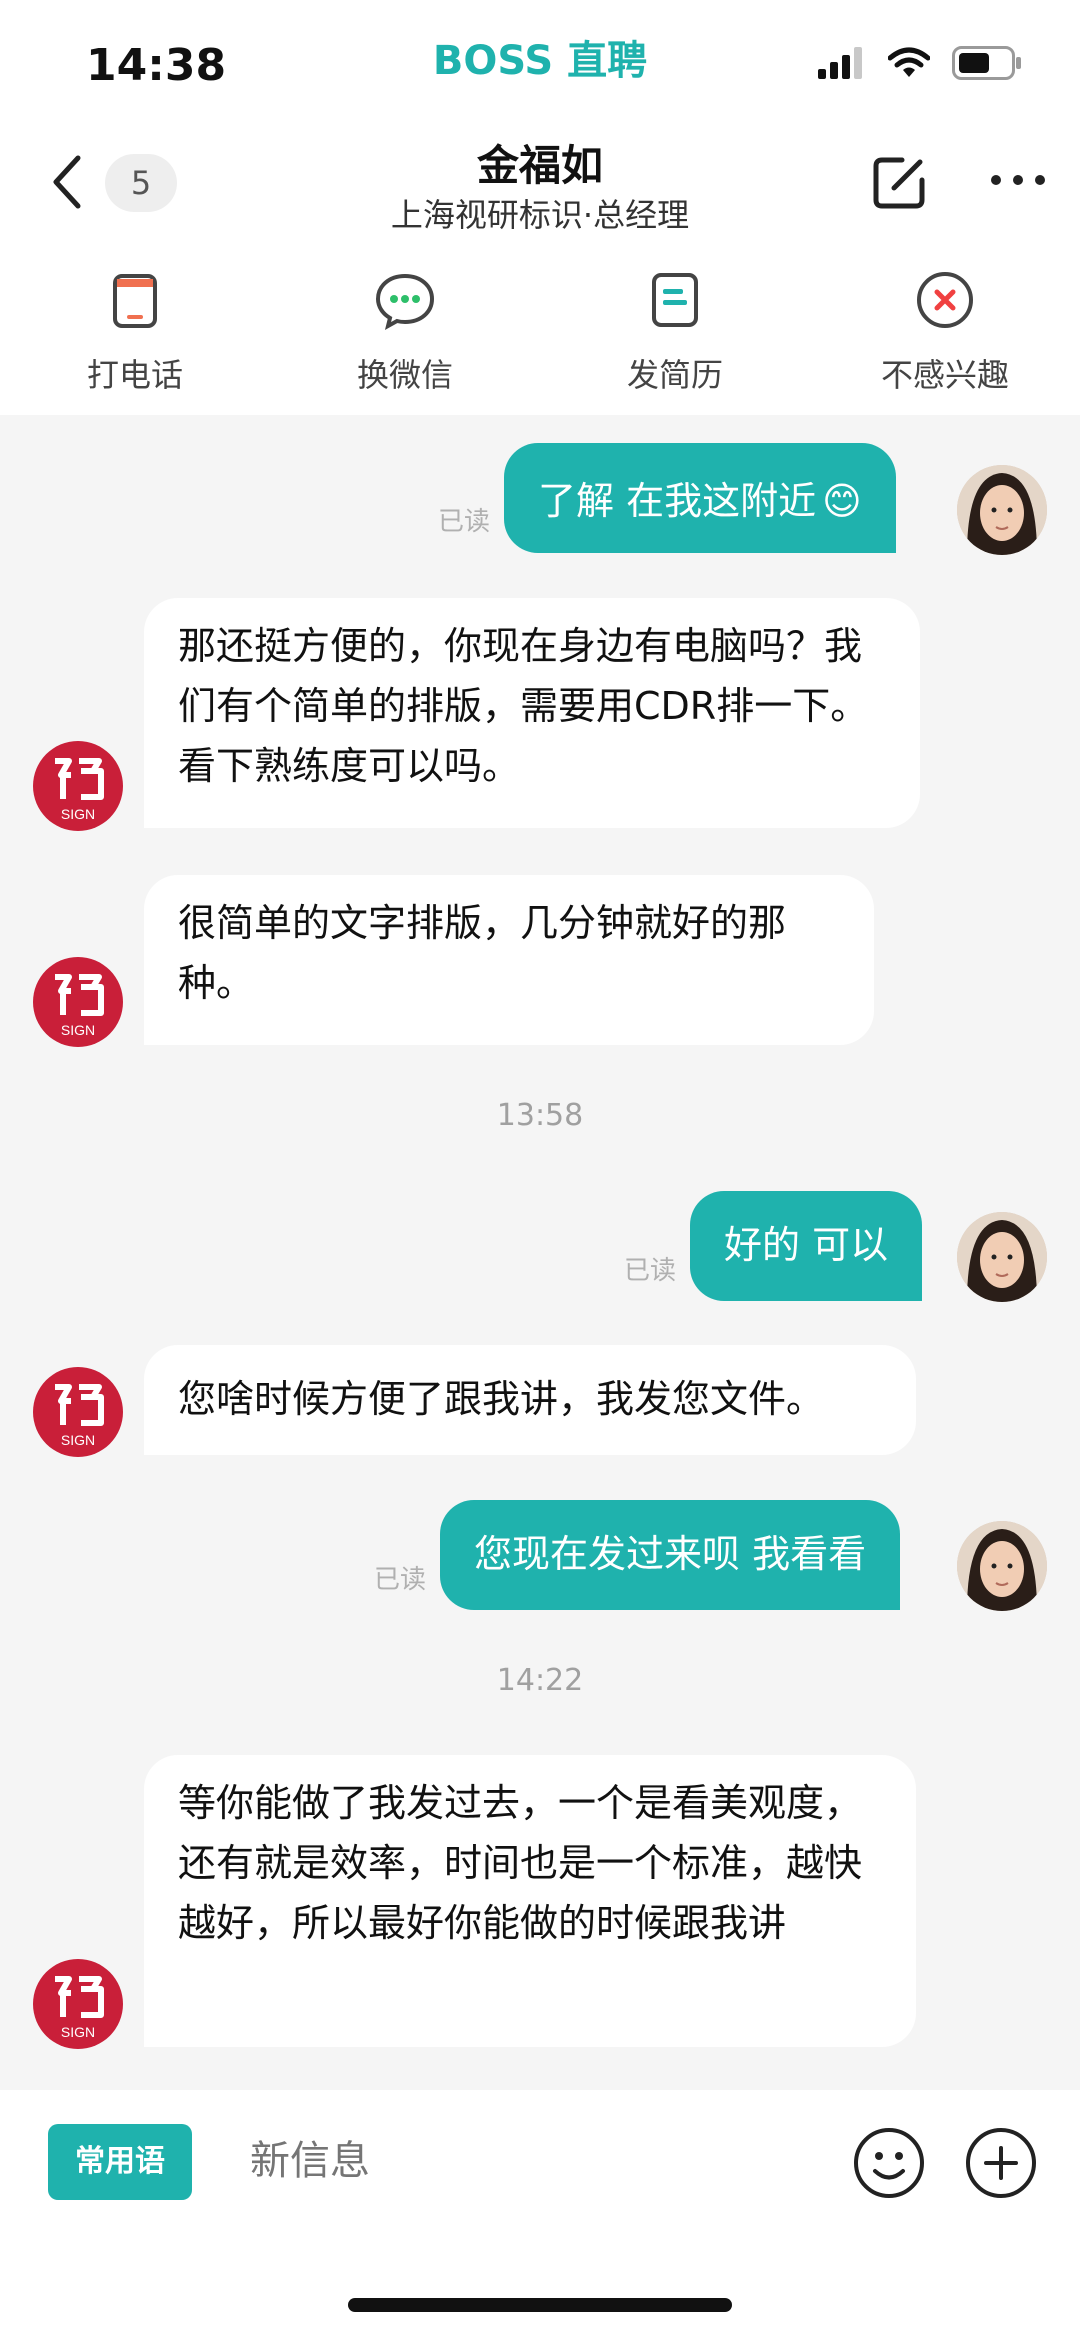  What do you see at coordinates (540, 1115) in the screenshot?
I see `timestamp: 13:58` at bounding box center [540, 1115].